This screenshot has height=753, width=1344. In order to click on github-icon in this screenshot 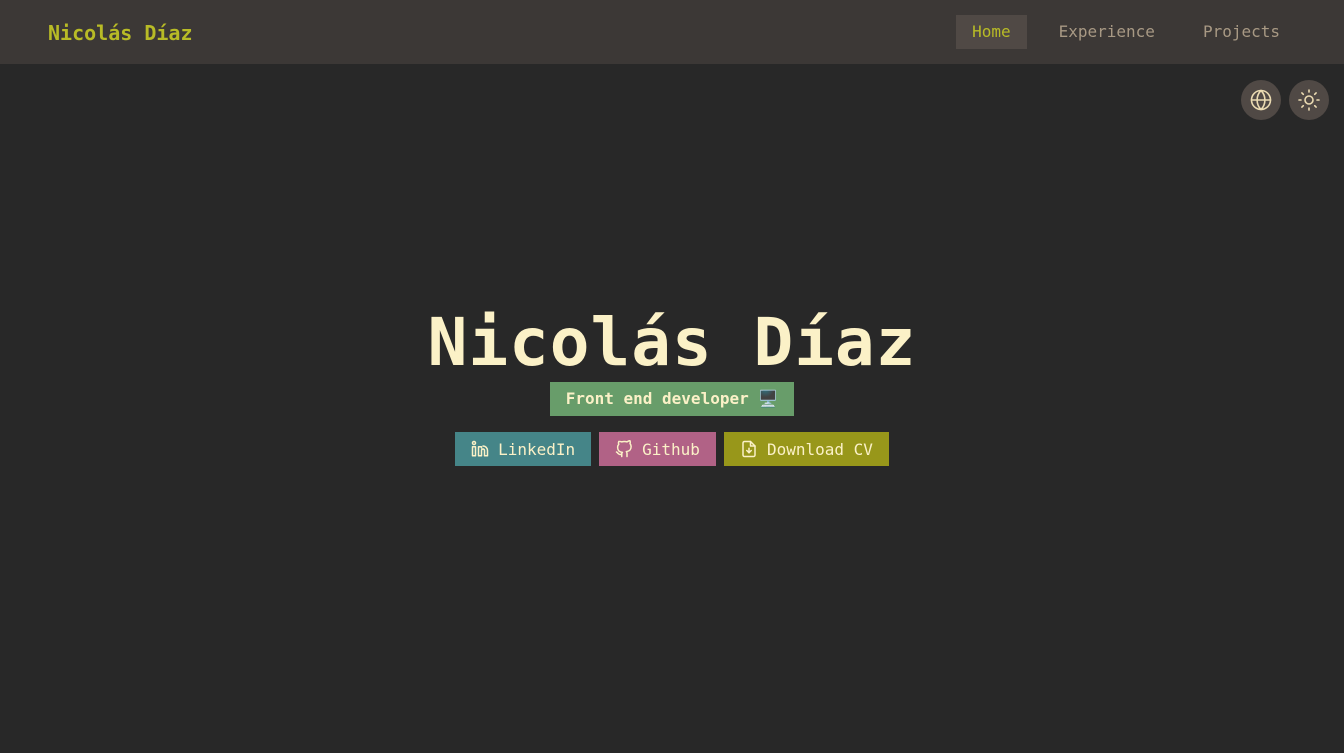, I will do `click(624, 449)`.